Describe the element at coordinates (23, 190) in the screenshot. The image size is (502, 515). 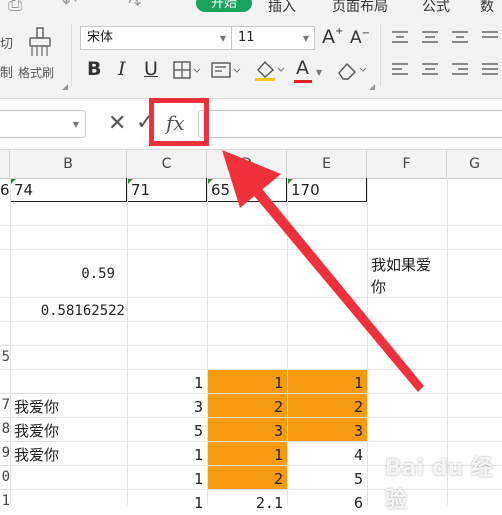
I see `cell-b: 74` at that location.